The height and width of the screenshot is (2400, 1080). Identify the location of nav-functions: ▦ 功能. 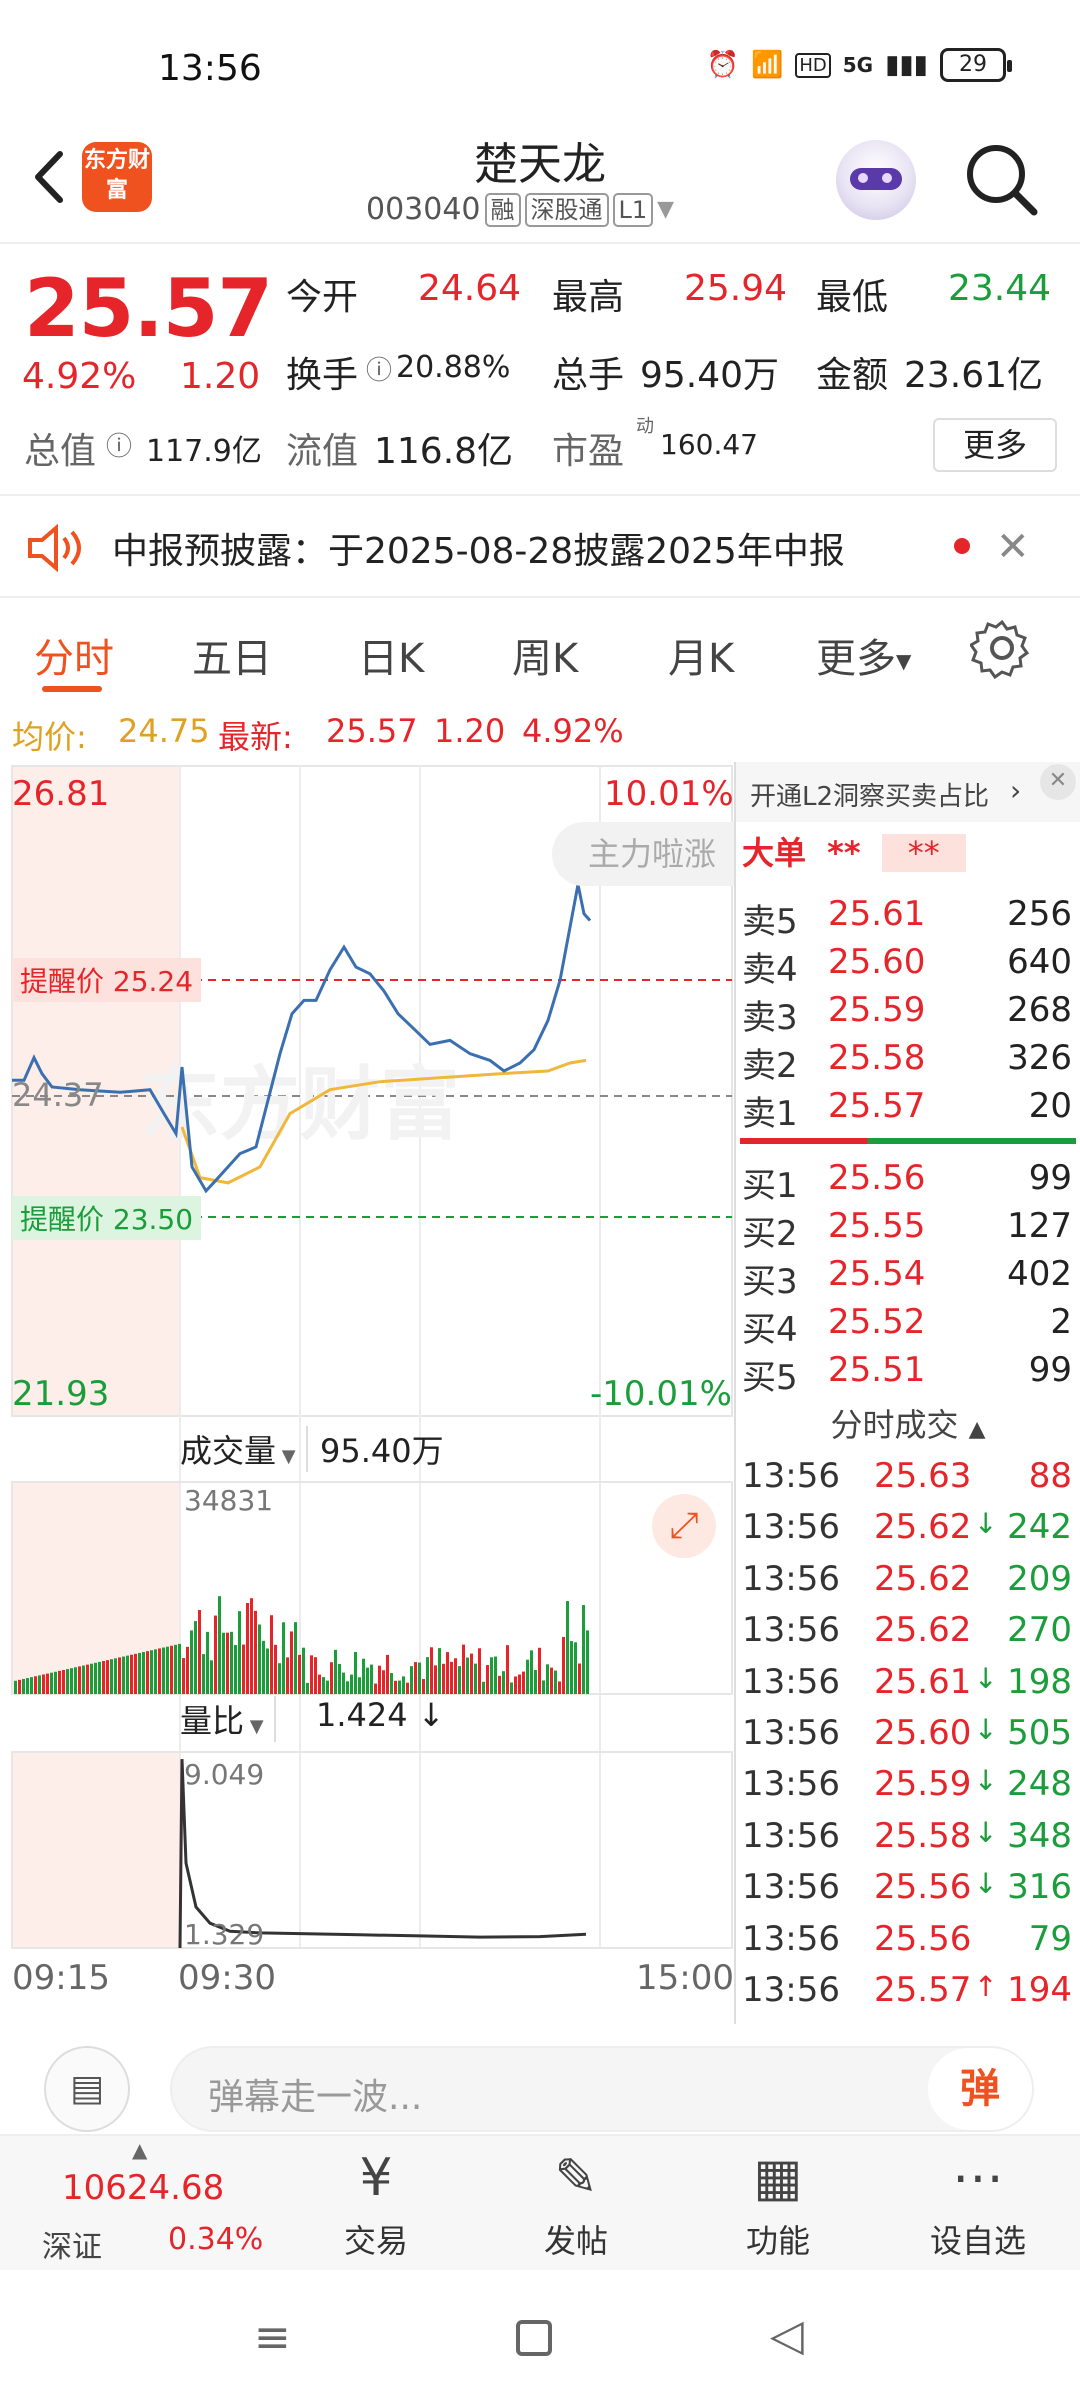
(778, 2201).